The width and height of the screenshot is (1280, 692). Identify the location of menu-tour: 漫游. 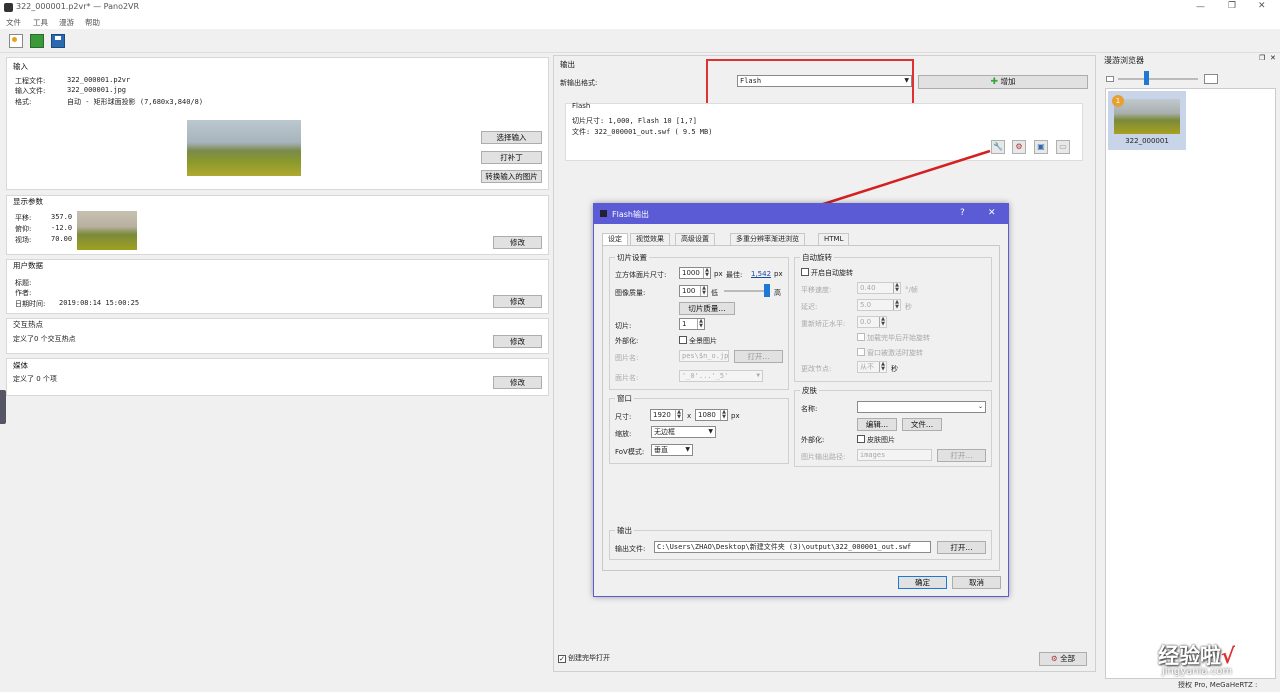
(66, 22).